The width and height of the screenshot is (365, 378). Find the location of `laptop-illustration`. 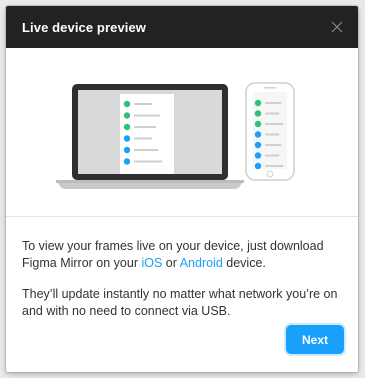

laptop-illustration is located at coordinates (150, 136).